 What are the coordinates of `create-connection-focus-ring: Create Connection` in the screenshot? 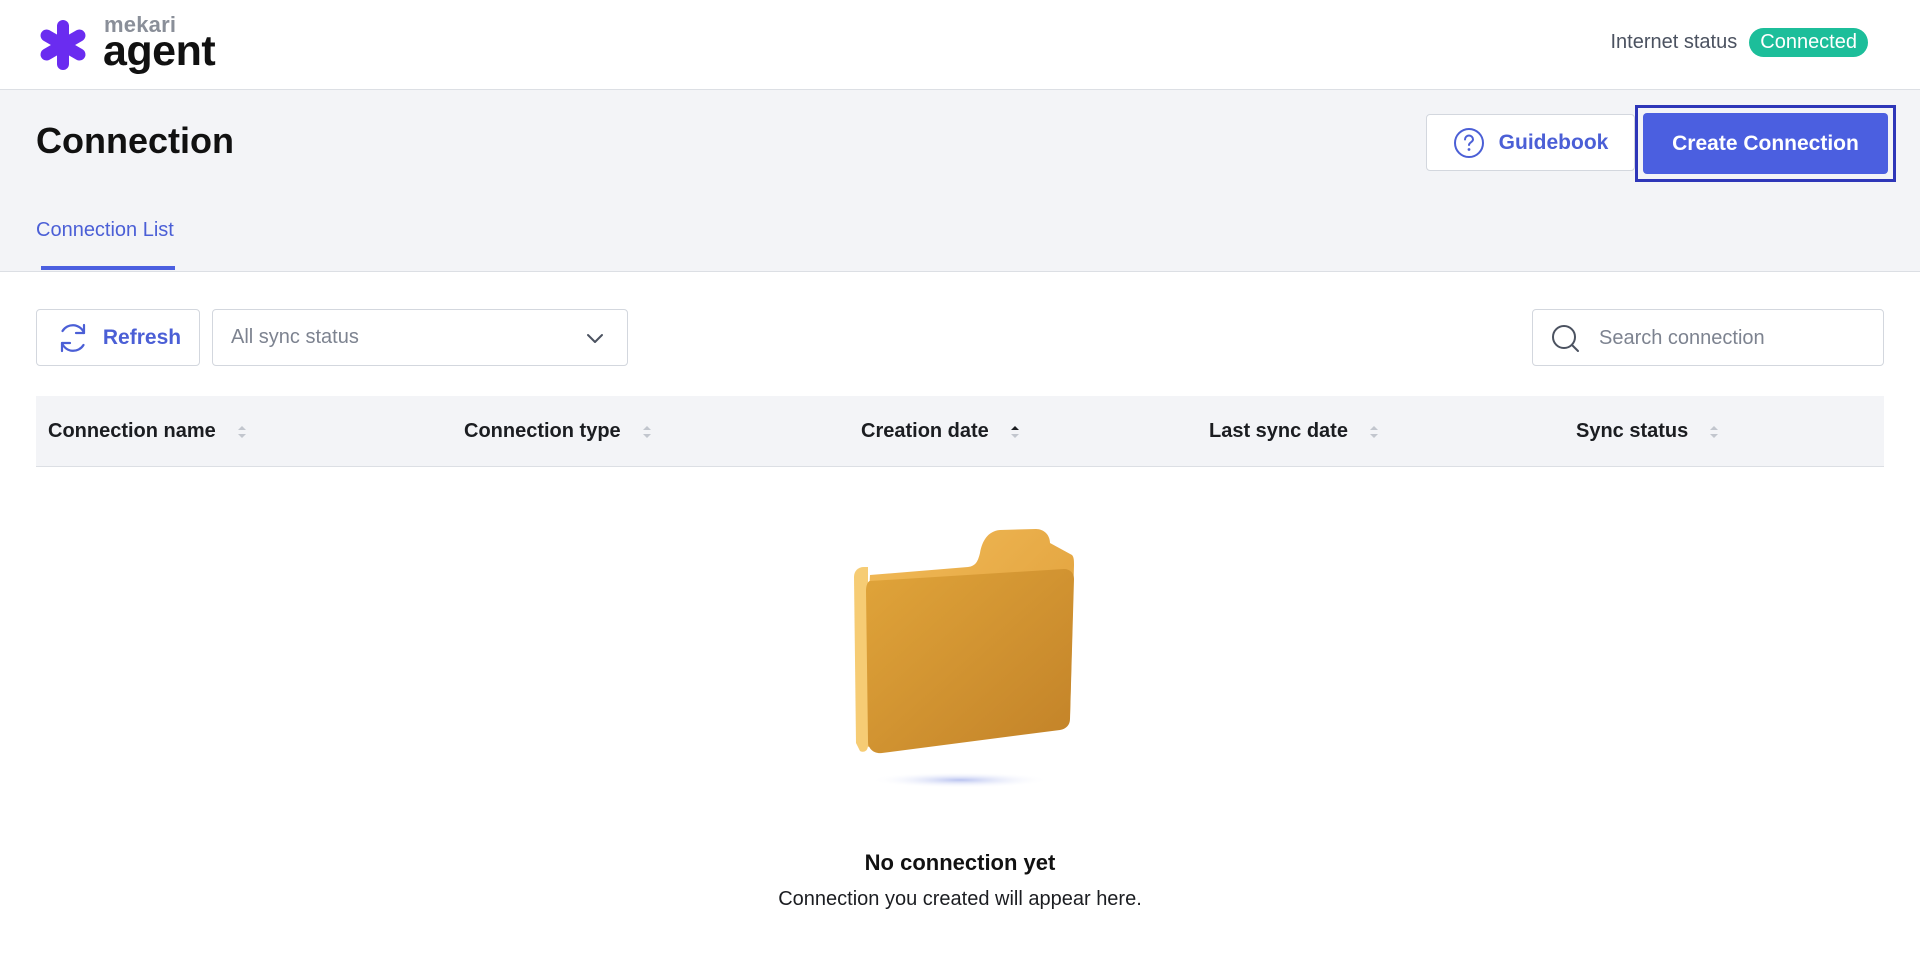 It's located at (1765, 143).